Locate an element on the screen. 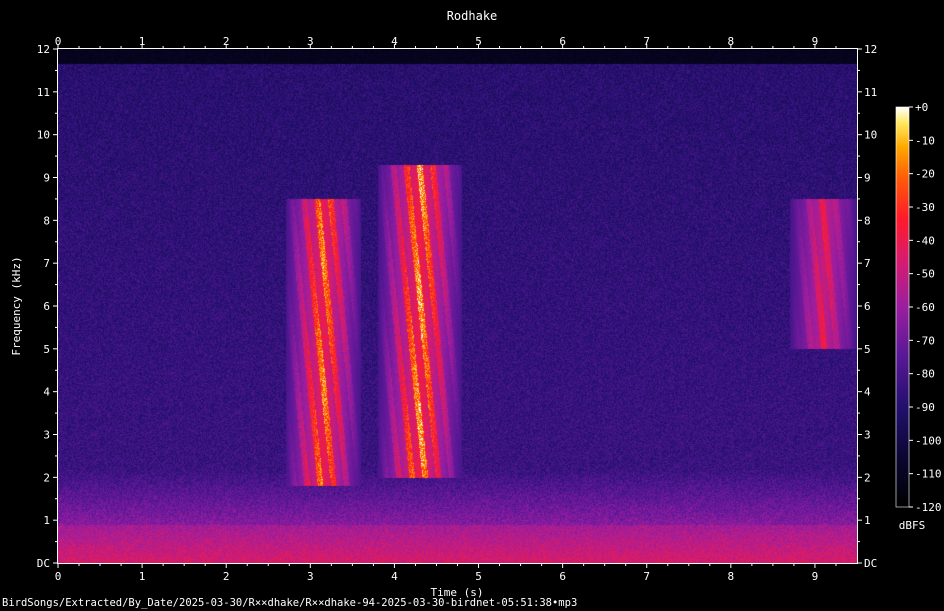  y-tick-label-right: 6 is located at coordinates (867, 306).